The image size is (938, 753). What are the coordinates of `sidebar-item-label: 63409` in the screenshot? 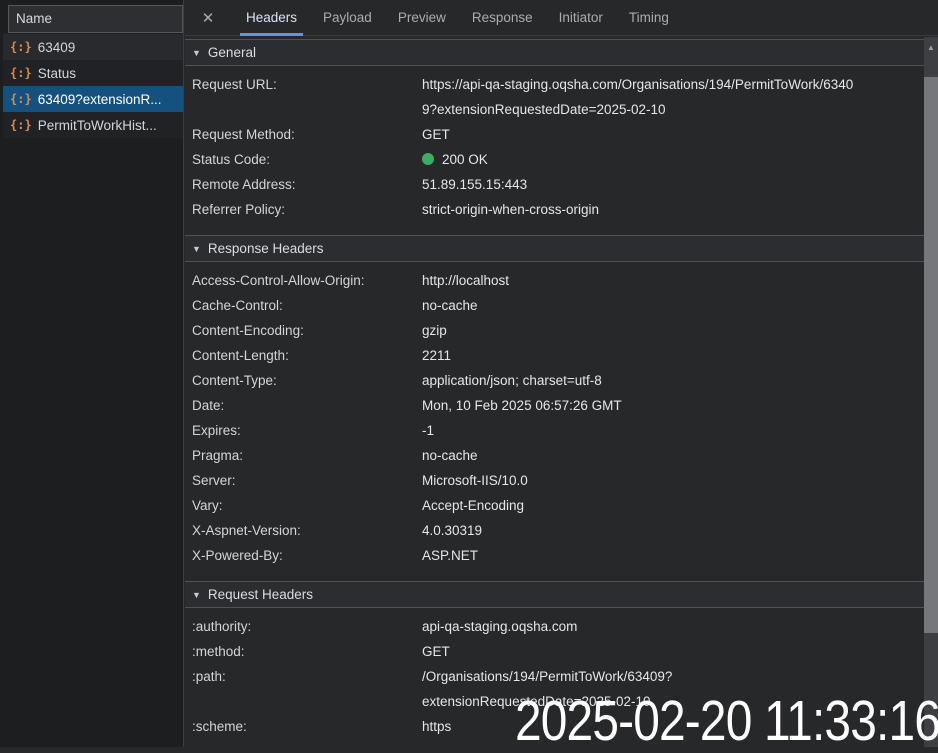 It's located at (56, 47).